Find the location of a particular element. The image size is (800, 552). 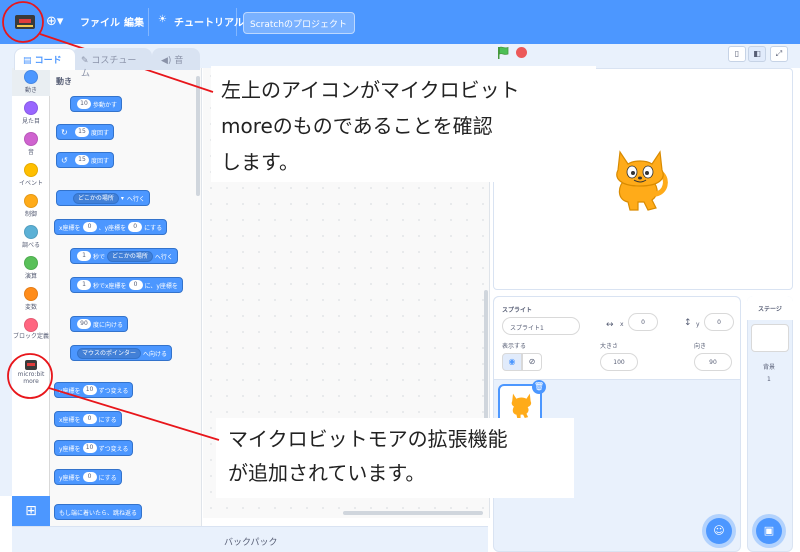

trash-icon: 🗑 is located at coordinates (539, 387).